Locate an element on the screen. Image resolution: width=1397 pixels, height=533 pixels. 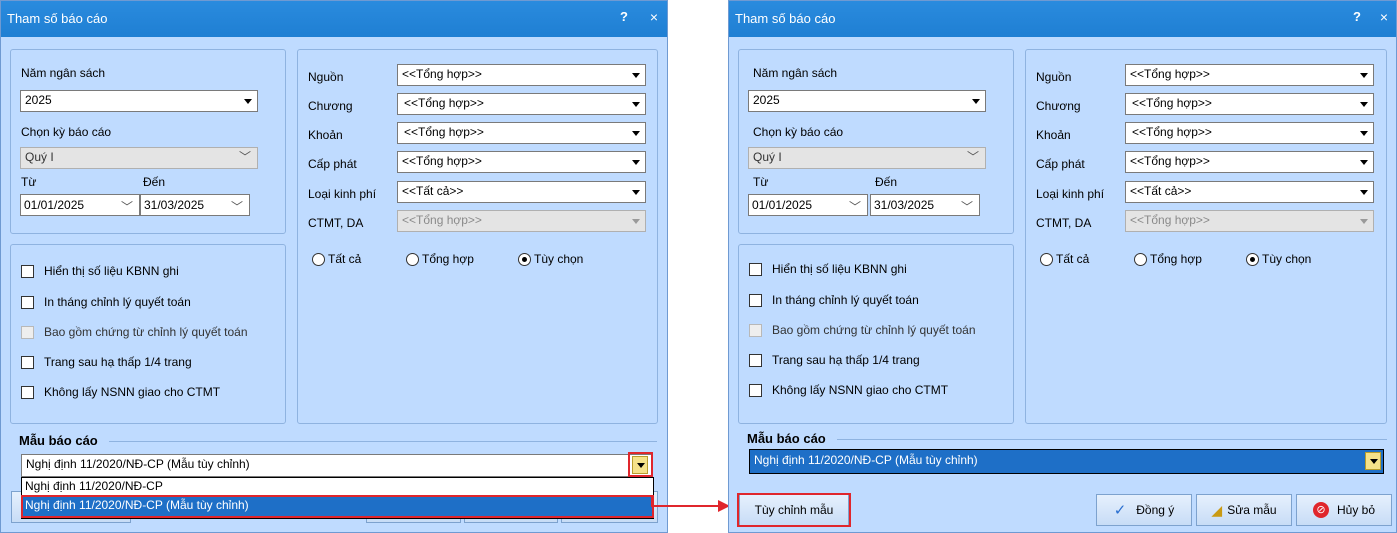
radio-tuy-chon-label: Tùy chọn is located at coordinates (1287, 259).